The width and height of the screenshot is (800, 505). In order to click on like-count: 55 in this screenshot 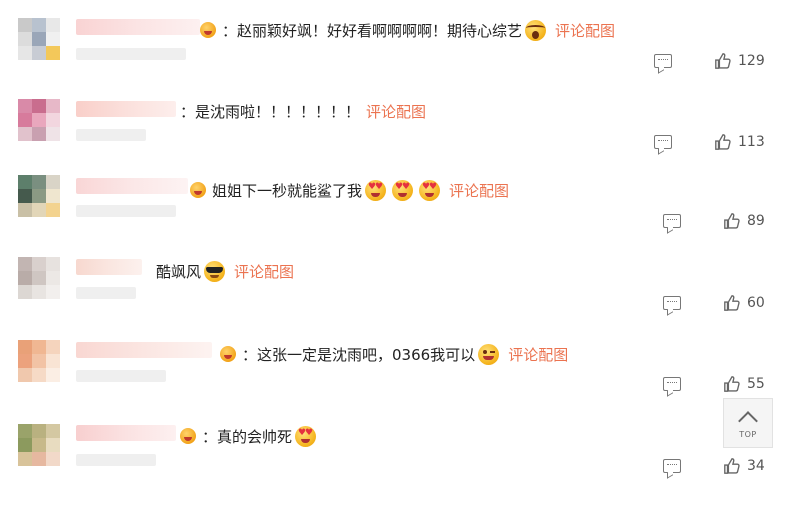, I will do `click(756, 384)`.